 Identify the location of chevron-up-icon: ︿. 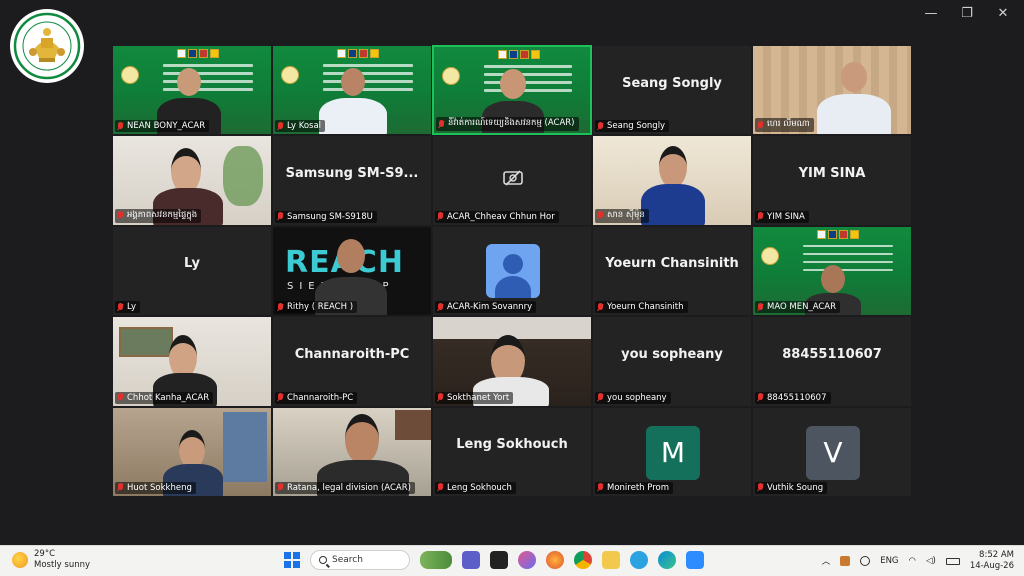
(826, 561).